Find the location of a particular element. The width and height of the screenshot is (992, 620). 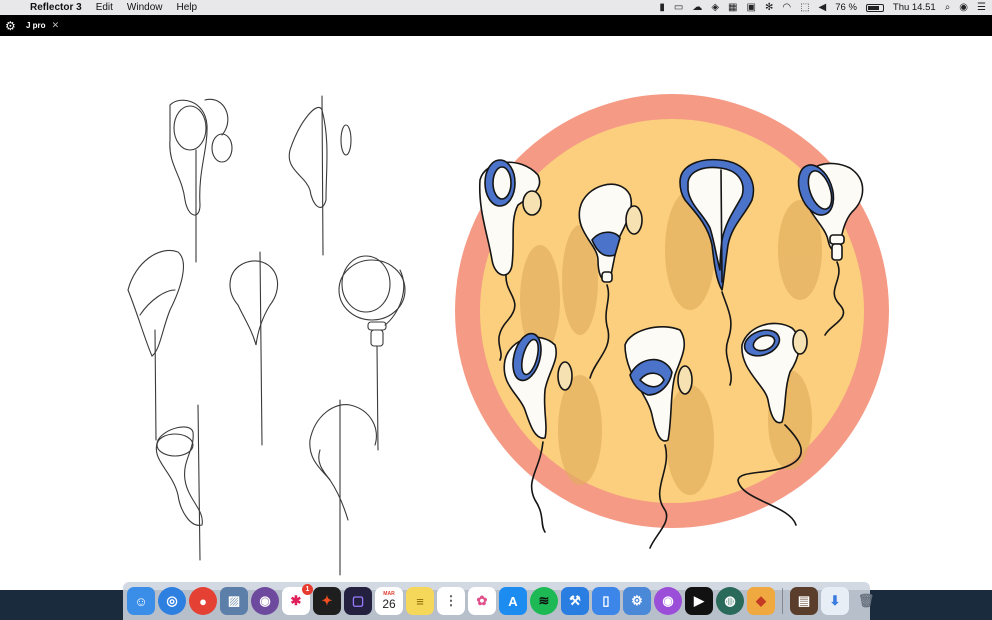

slack-icon: ✱ 1 is located at coordinates (297, 599).